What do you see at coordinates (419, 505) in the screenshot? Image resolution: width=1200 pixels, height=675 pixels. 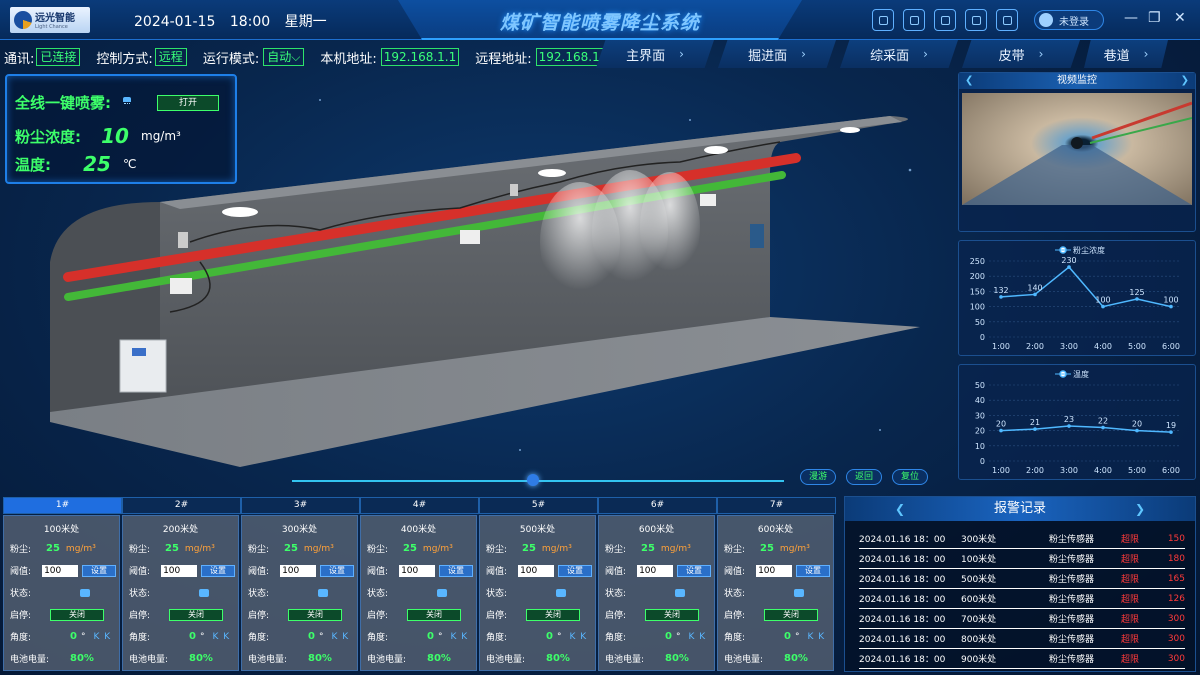 I see `sensor-tab: 4#` at bounding box center [419, 505].